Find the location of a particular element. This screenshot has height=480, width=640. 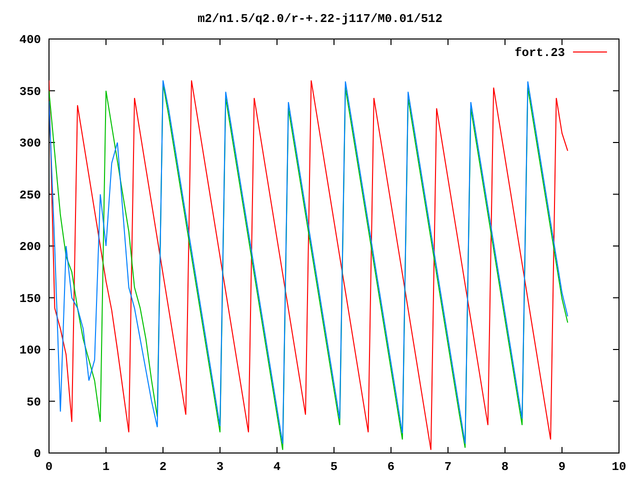

tick-label: 200 is located at coordinates (30, 247).